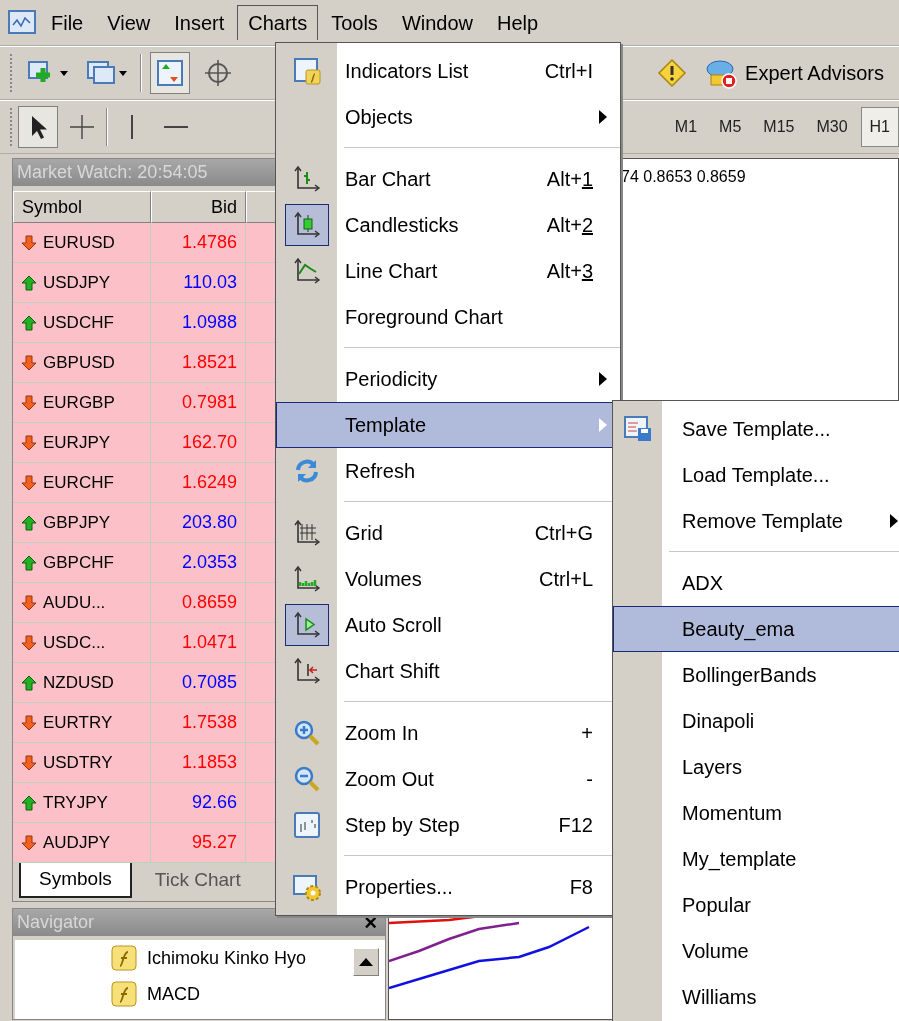 This screenshot has height=1021, width=899. Describe the element at coordinates (307, 533) in the screenshot. I see `grid-icon` at that location.